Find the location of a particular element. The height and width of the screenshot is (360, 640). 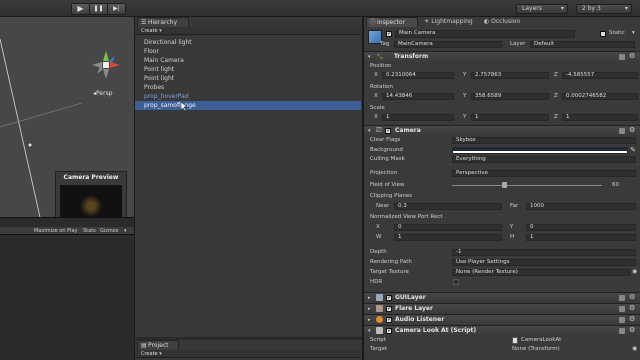

viewport-x-field: 0 is located at coordinates (448, 227).